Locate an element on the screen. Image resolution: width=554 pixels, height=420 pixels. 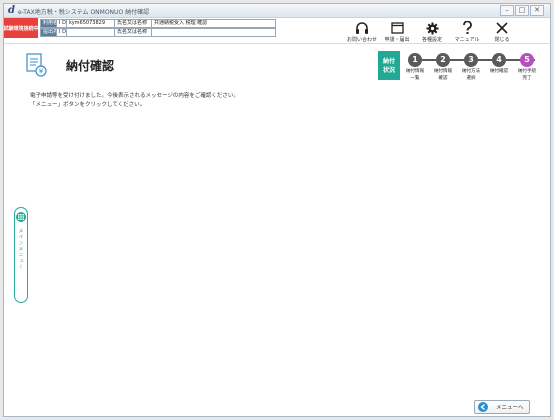
message-line-2: 「メニュー」ボタンをクリックしてください。 is located at coordinates (88, 105).